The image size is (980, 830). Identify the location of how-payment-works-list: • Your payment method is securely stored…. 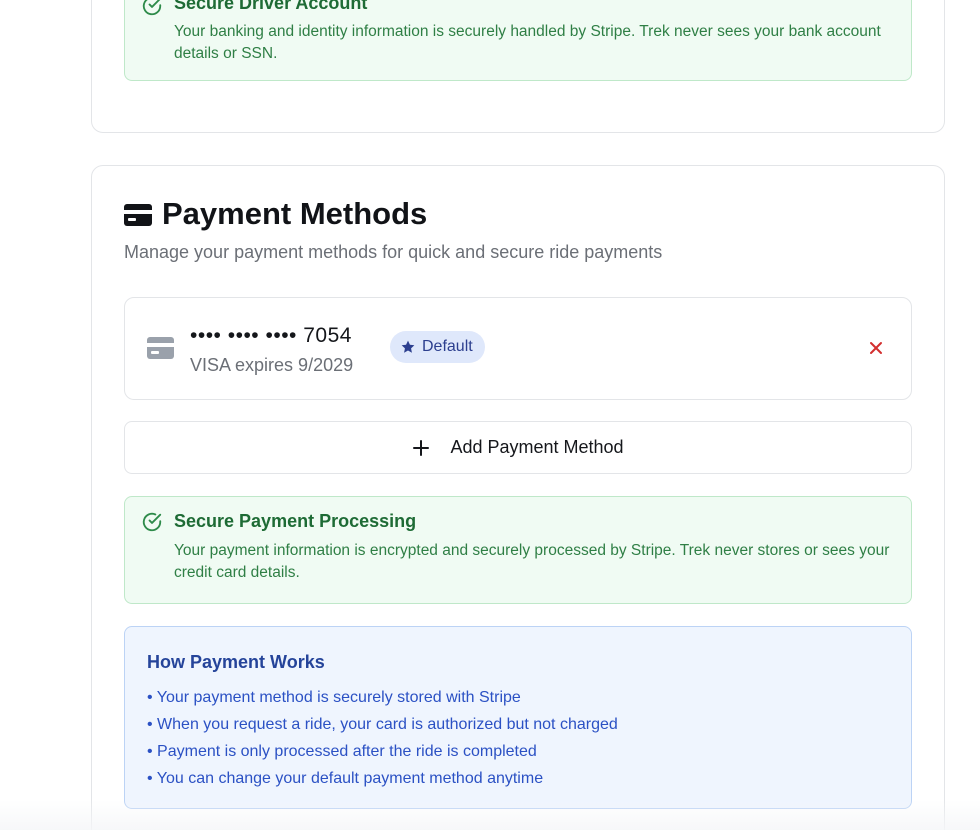
(382, 738).